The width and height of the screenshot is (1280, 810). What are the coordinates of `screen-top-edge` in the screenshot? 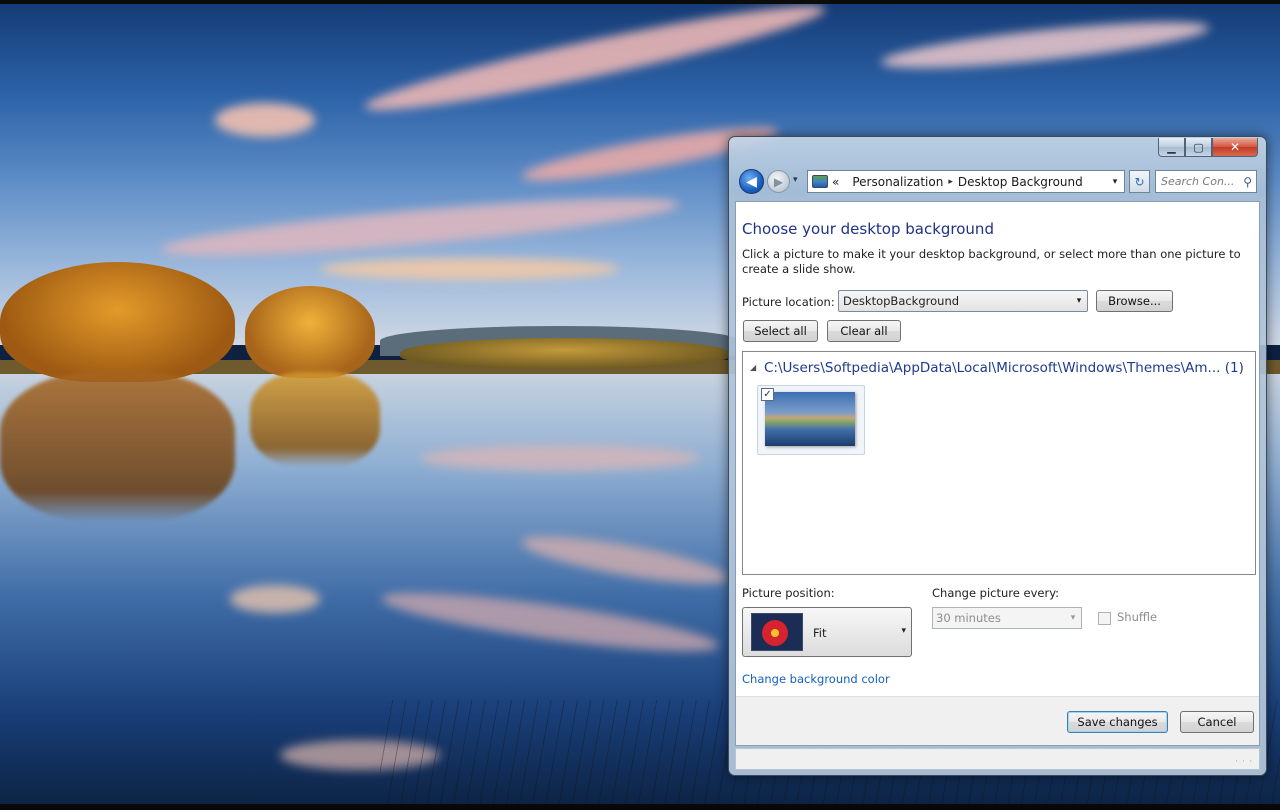 It's located at (640, 2).